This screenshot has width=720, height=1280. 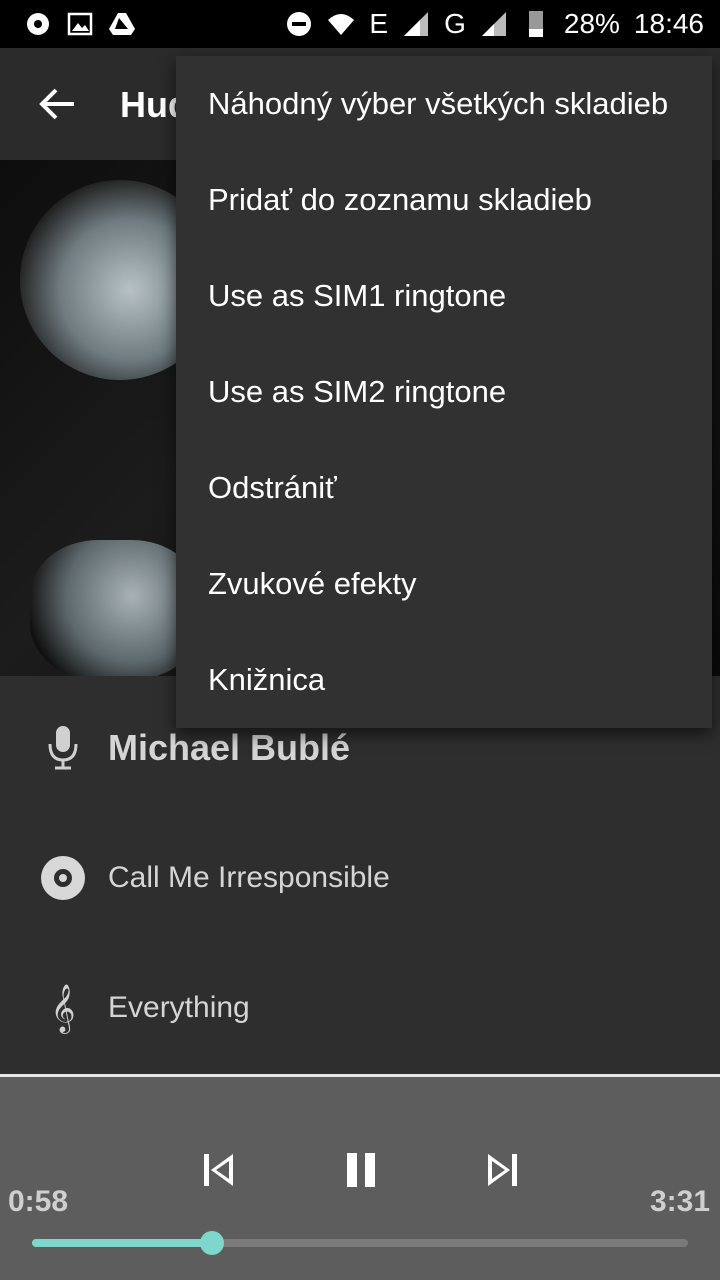 What do you see at coordinates (212, 1243) in the screenshot?
I see `seek-bar-thumb` at bounding box center [212, 1243].